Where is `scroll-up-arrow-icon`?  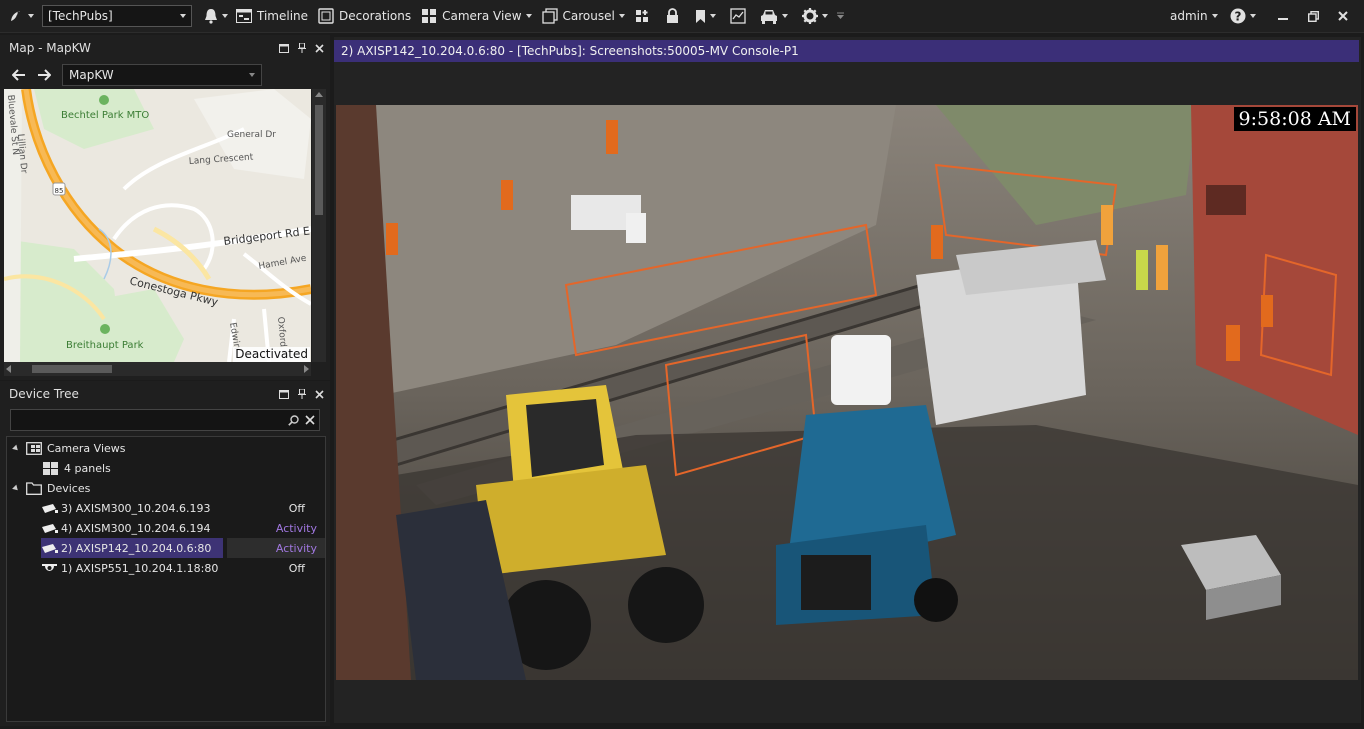
scroll-up-arrow-icon is located at coordinates (319, 94).